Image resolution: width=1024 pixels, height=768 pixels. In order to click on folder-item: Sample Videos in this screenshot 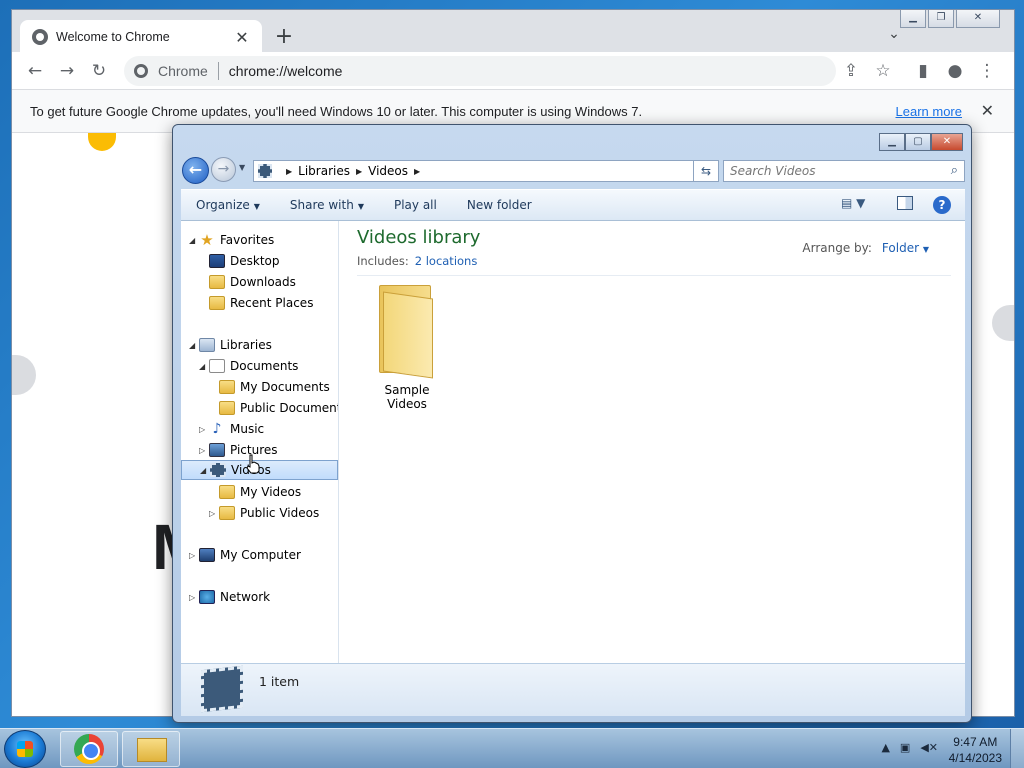, I will do `click(407, 345)`.